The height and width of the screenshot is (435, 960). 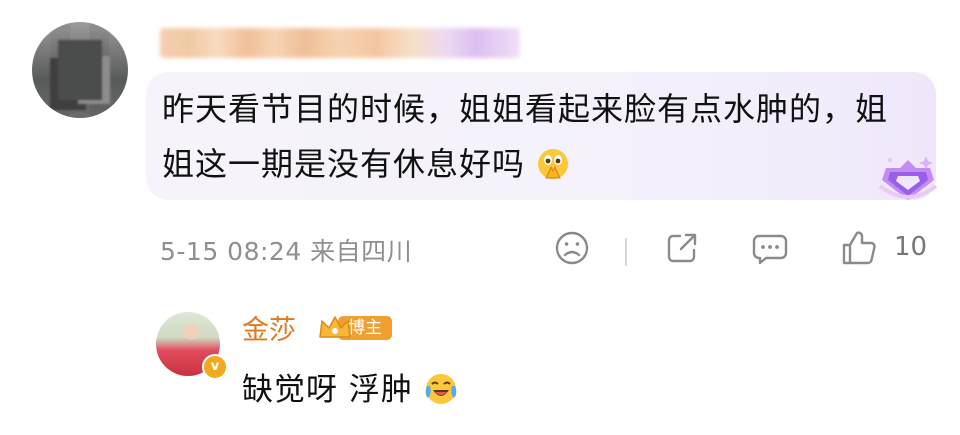 What do you see at coordinates (286, 251) in the screenshot?
I see `comment-timestamp: 5-15 08:24 来自四川` at bounding box center [286, 251].